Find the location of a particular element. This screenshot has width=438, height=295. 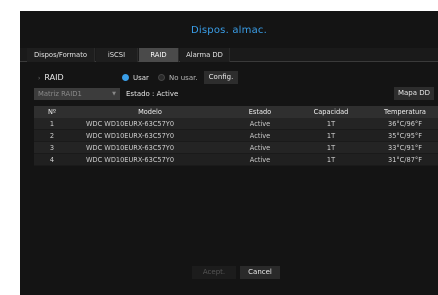

tab-dispos-formato: Dispos/Formato is located at coordinates (61, 55).